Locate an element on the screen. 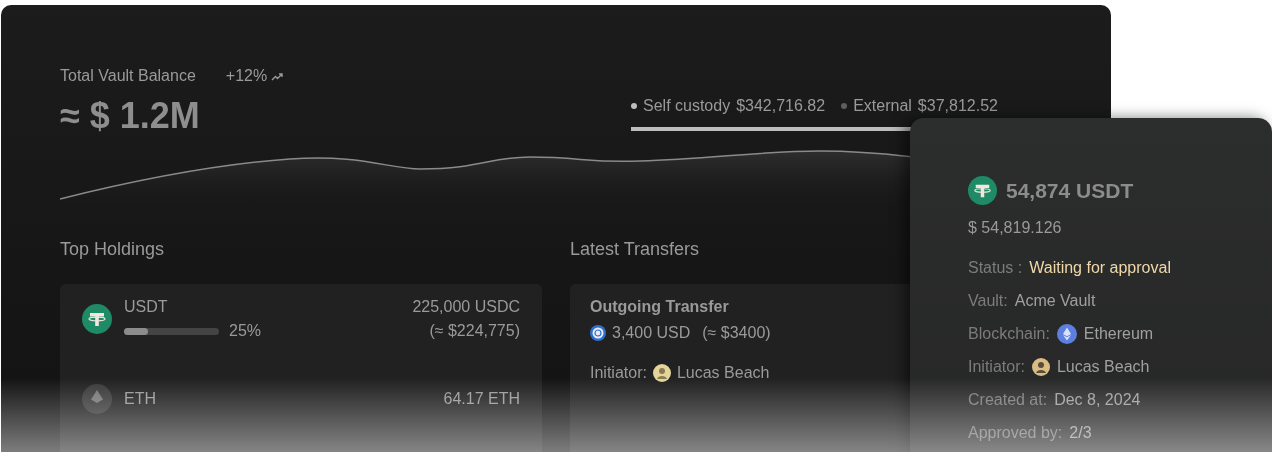 This screenshot has height=452, width=1272. field-label: Blockchain: is located at coordinates (1009, 333).